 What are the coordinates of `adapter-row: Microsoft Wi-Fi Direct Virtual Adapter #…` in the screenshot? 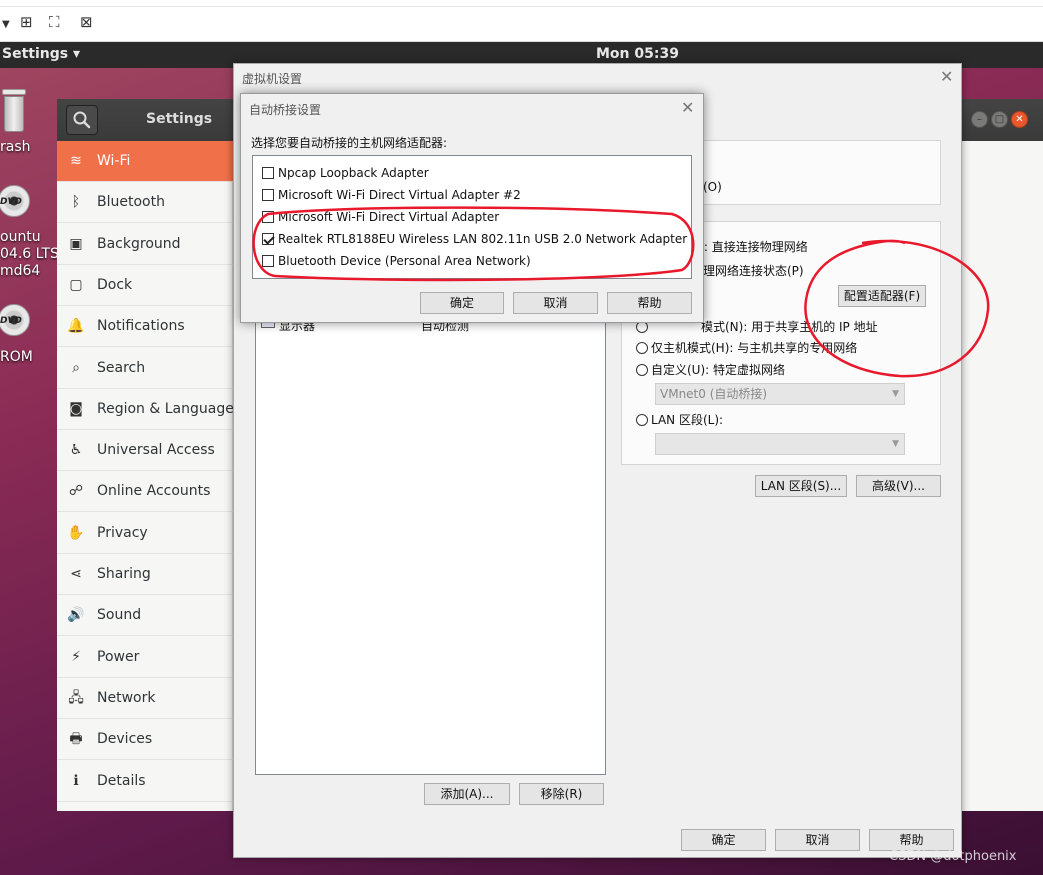 It's located at (391, 195).